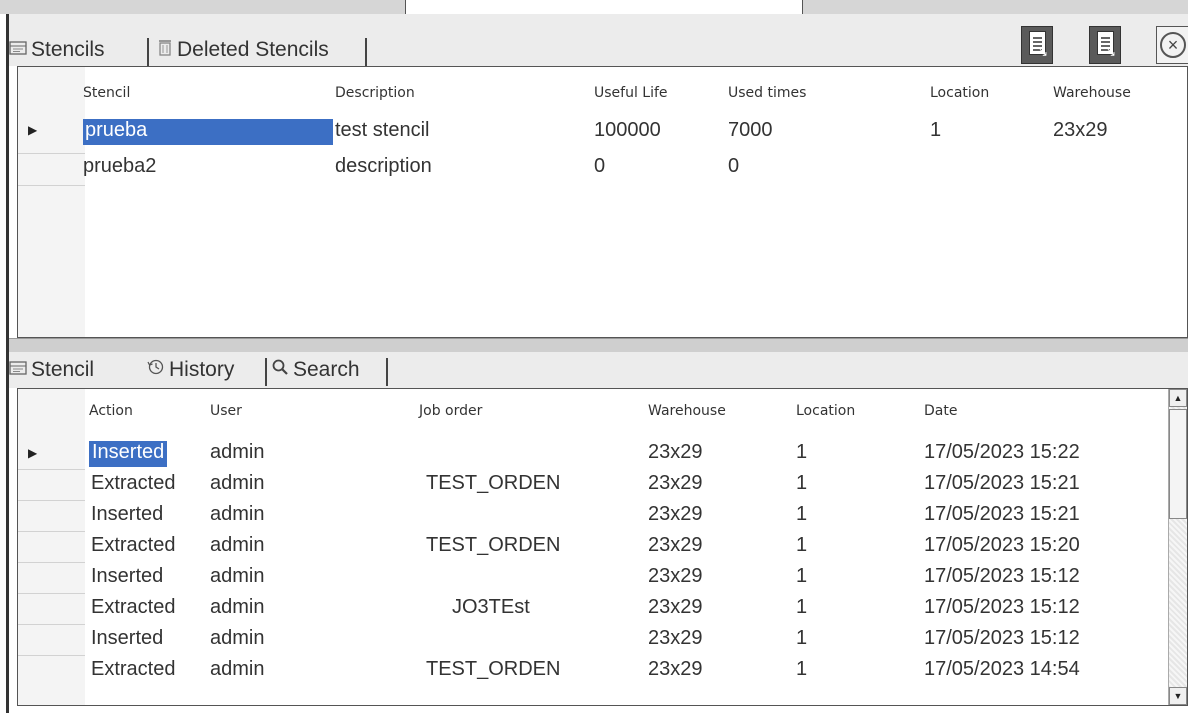 The width and height of the screenshot is (1188, 713). What do you see at coordinates (750, 130) in the screenshot?
I see `table-cell: 7000` at bounding box center [750, 130].